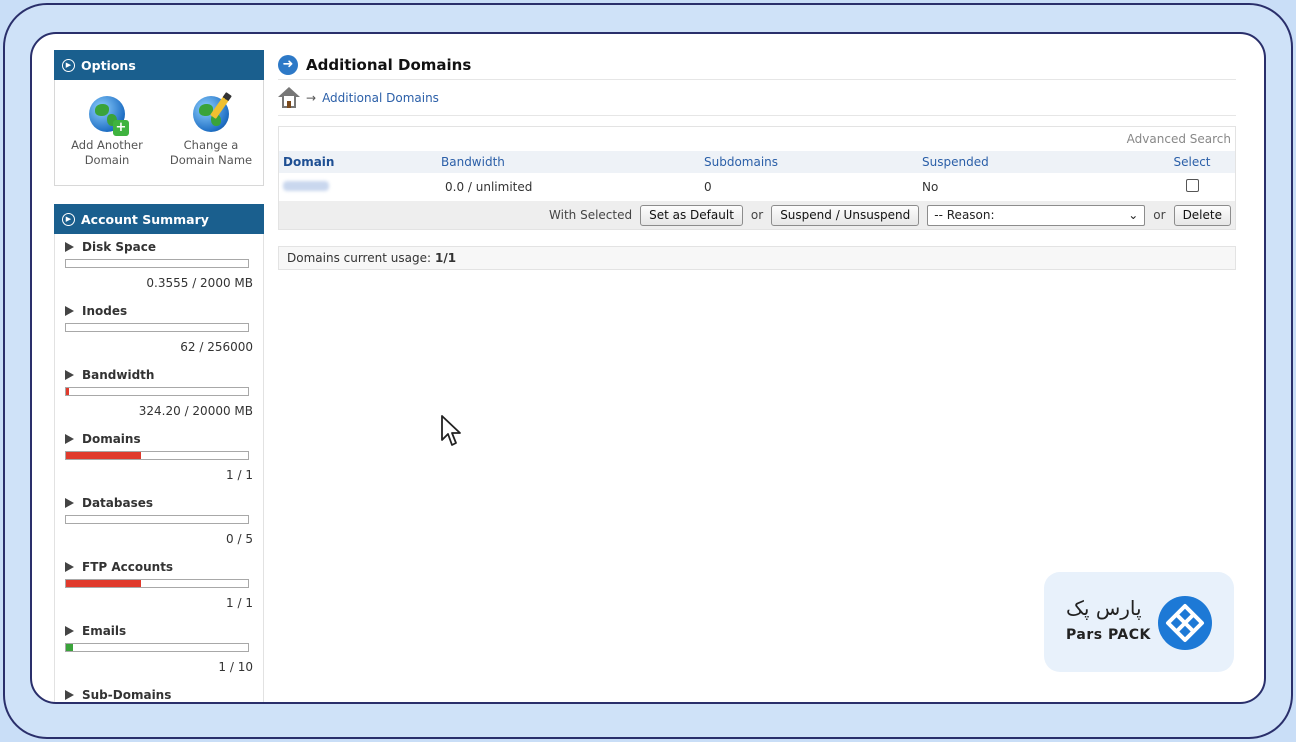 The image size is (1296, 742). What do you see at coordinates (105, 311) in the screenshot?
I see `summary-title: Inodes` at bounding box center [105, 311].